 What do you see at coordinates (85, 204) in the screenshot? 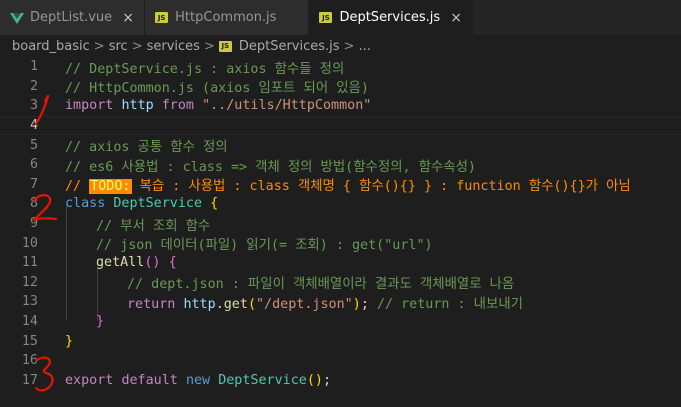
I see `keyword-class: class` at bounding box center [85, 204].